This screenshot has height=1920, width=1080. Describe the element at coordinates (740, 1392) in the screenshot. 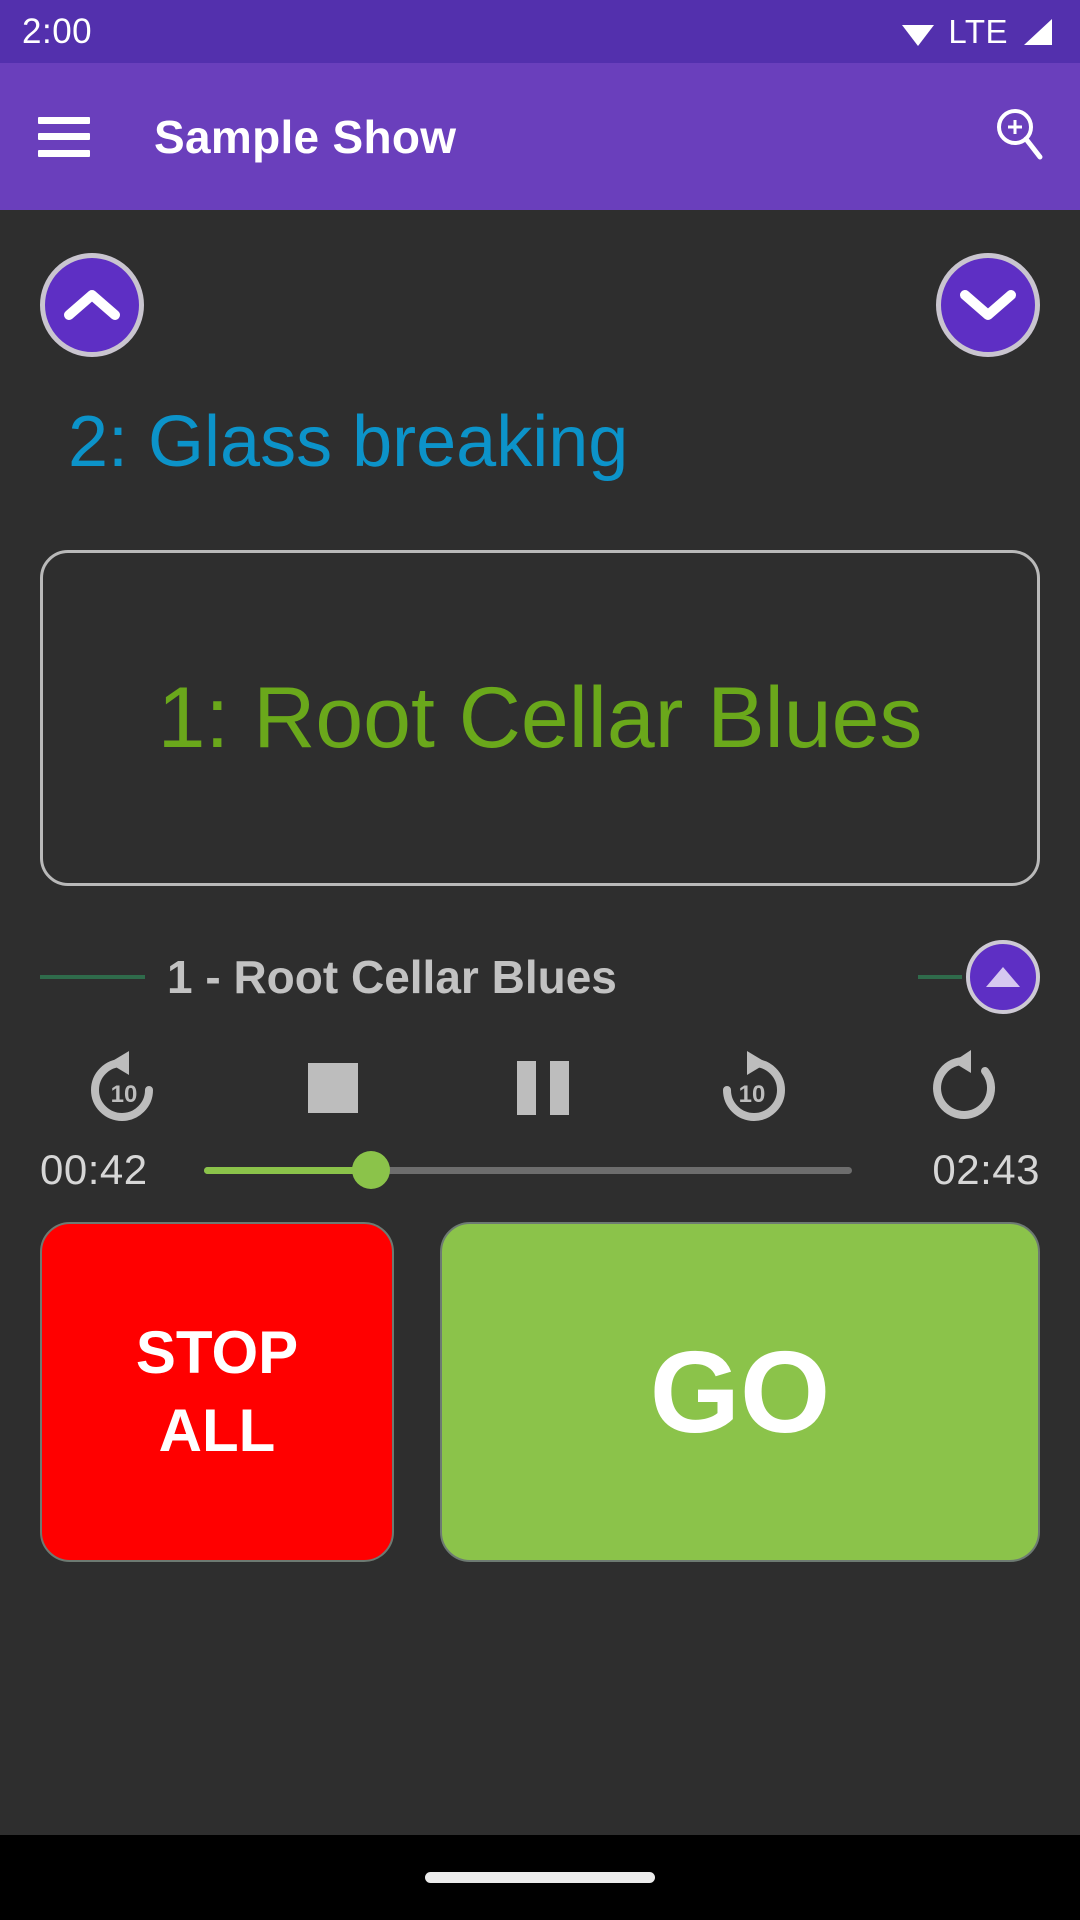

I see `go-button: GO` at that location.